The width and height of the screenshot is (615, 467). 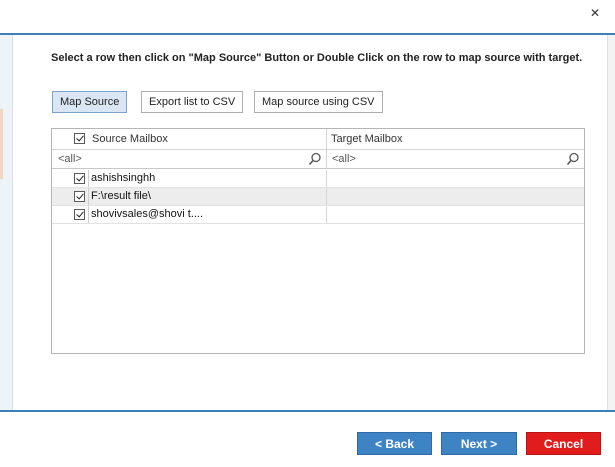 I want to click on back-button: < Back, so click(x=394, y=443).